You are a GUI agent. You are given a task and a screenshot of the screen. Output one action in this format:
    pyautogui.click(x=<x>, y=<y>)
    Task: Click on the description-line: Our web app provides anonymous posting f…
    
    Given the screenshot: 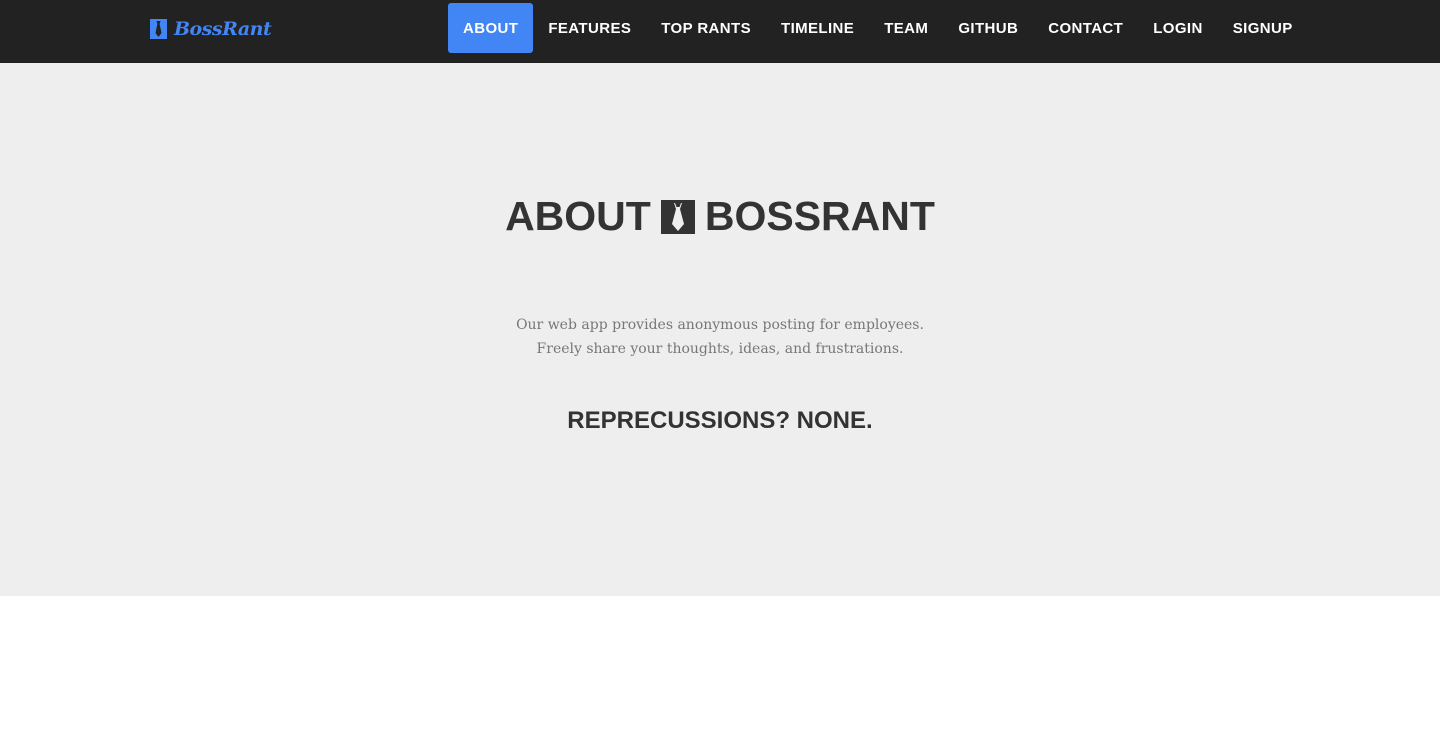 What is the action you would take?
    pyautogui.click(x=720, y=325)
    